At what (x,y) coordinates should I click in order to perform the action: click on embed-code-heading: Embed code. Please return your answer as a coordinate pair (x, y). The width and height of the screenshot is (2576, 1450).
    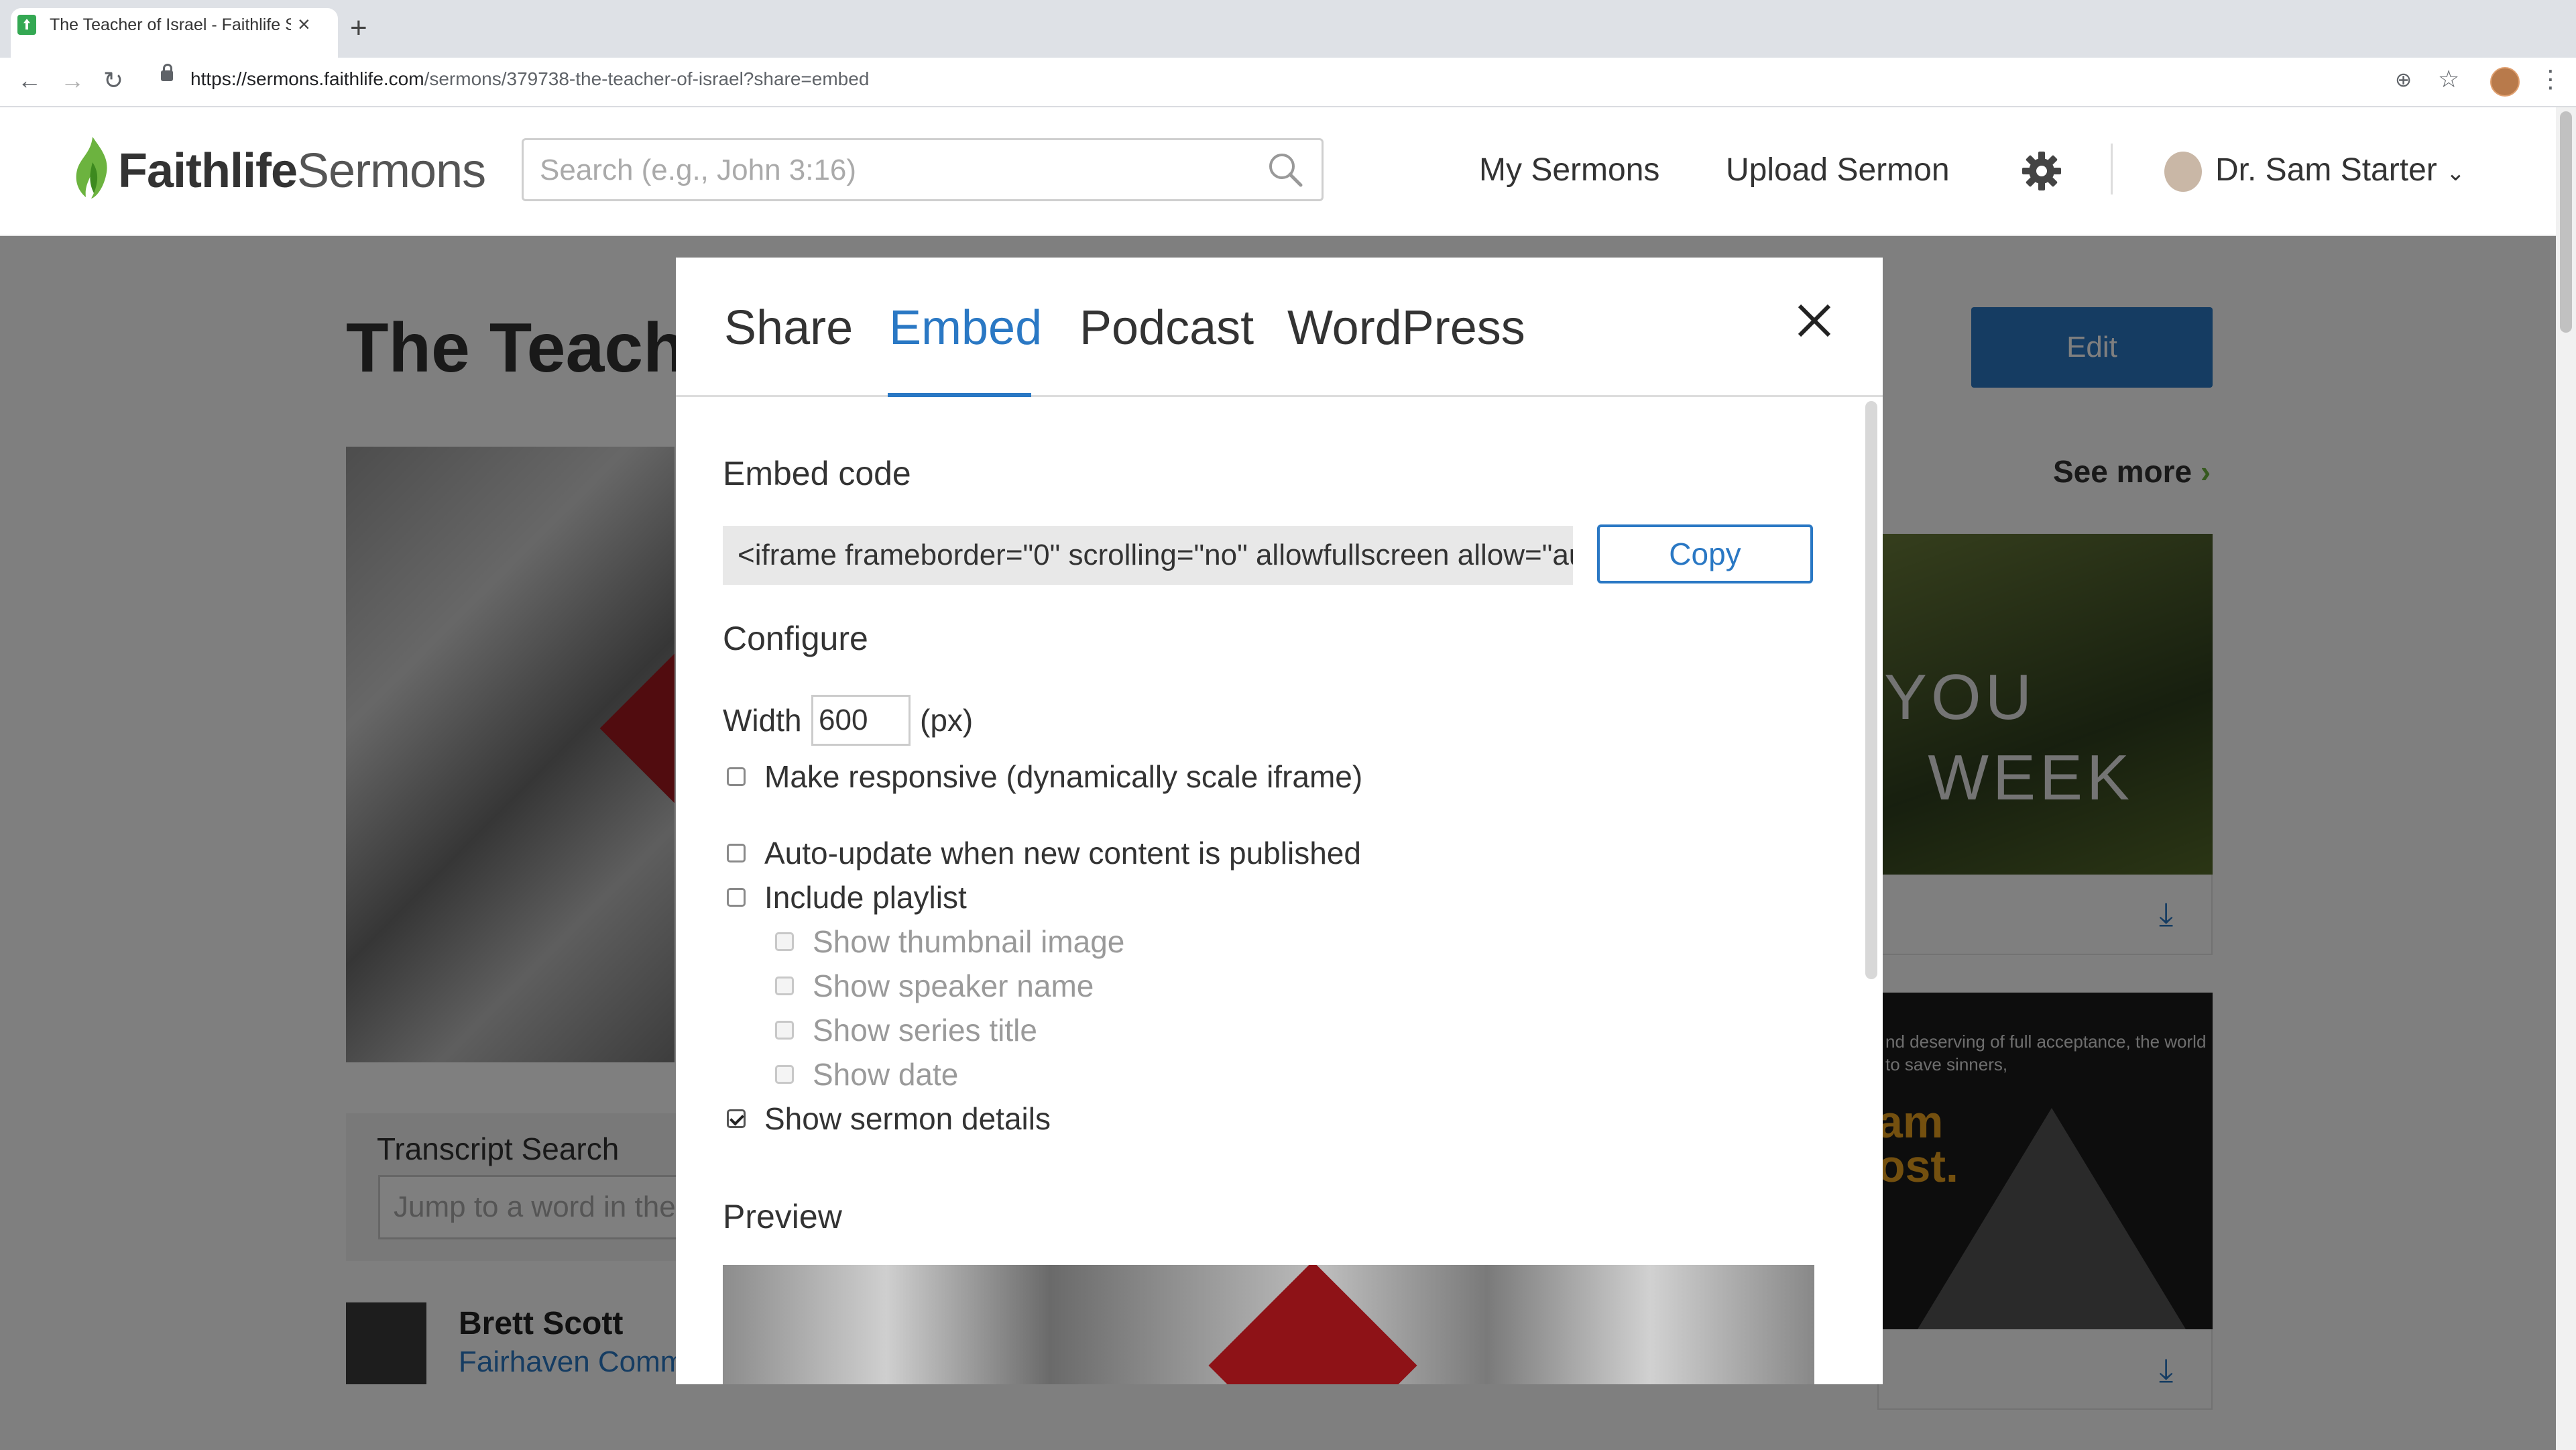
    Looking at the image, I should click on (817, 473).